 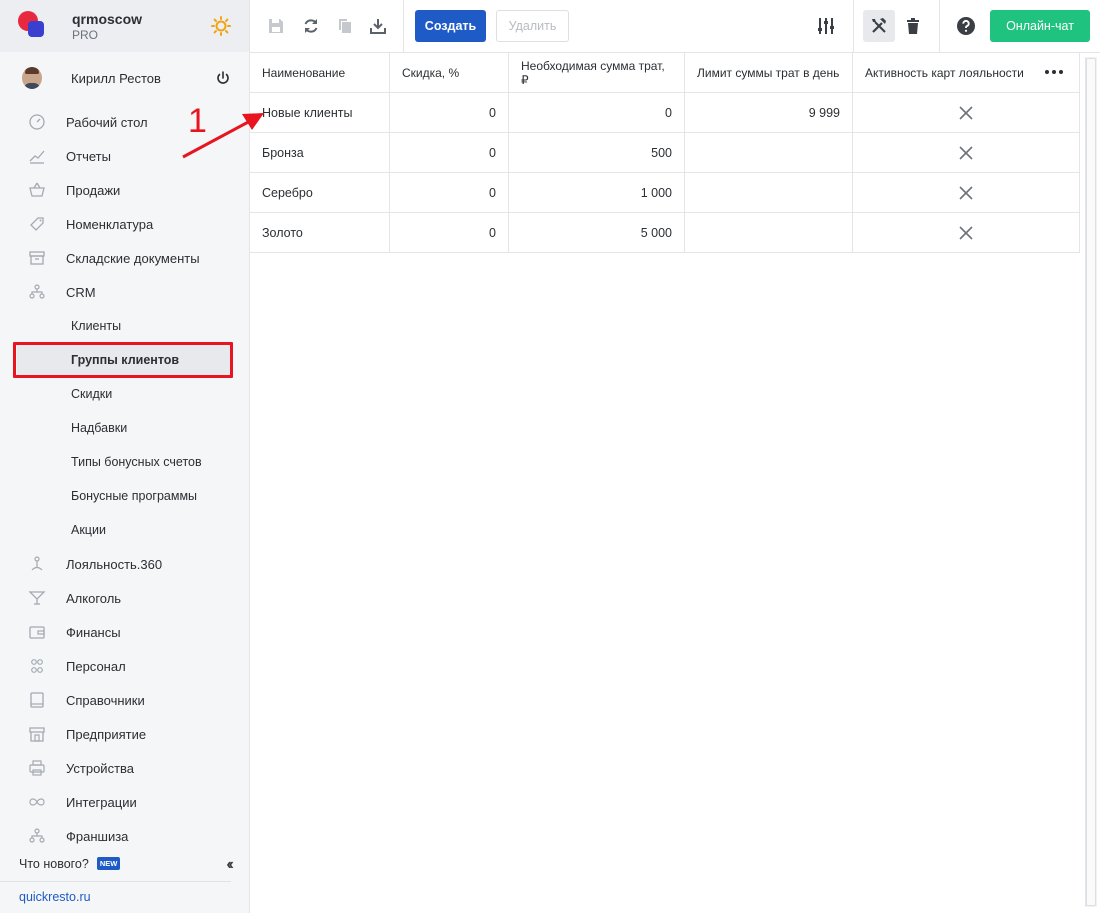 I want to click on nav-item-references: Справочники, so click(x=124, y=700).